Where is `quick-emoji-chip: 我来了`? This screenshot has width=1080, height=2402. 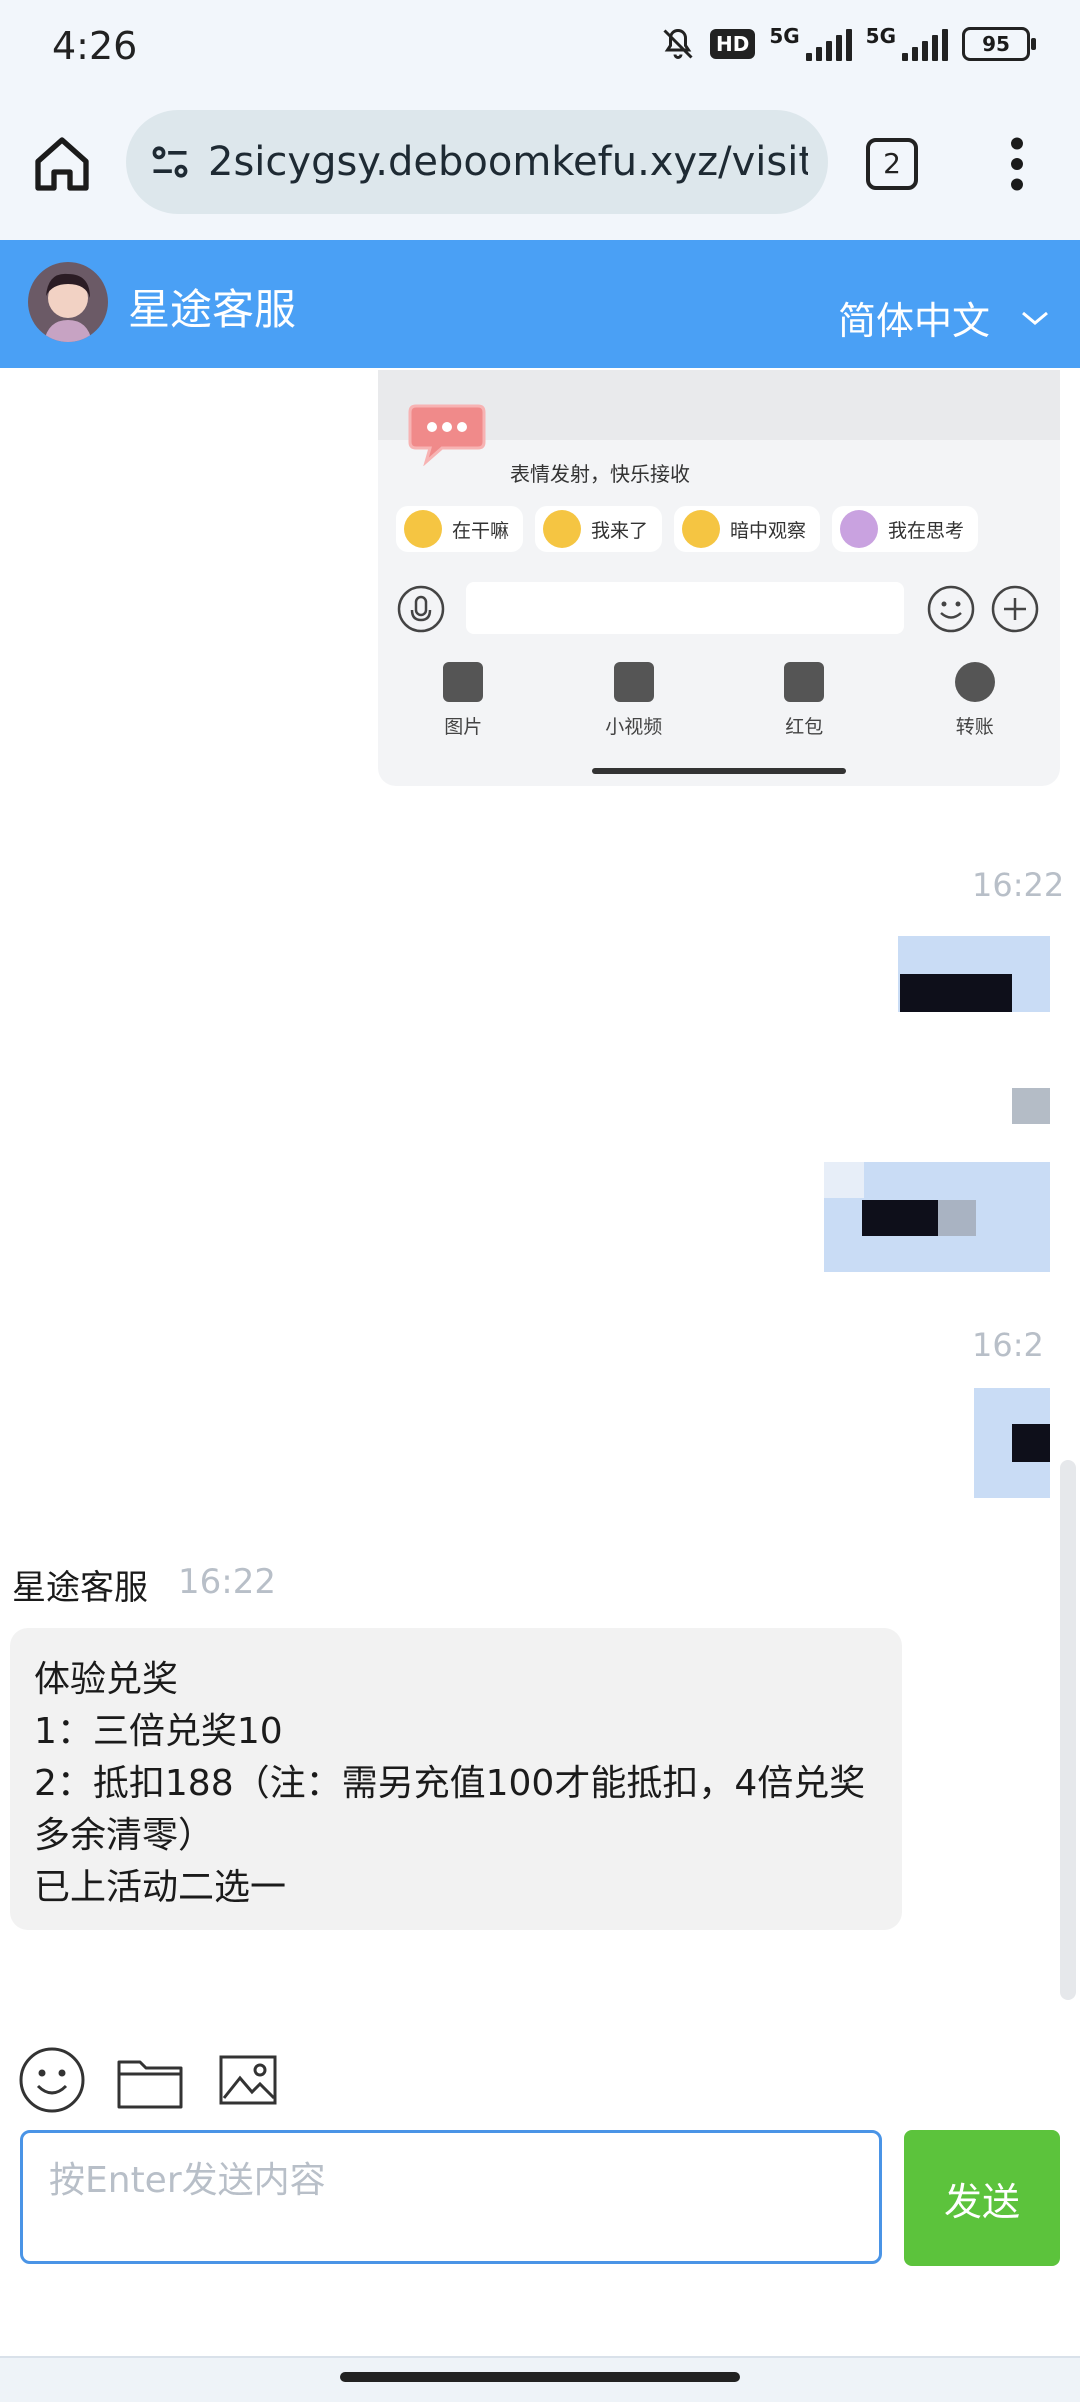 quick-emoji-chip: 我来了 is located at coordinates (599, 529).